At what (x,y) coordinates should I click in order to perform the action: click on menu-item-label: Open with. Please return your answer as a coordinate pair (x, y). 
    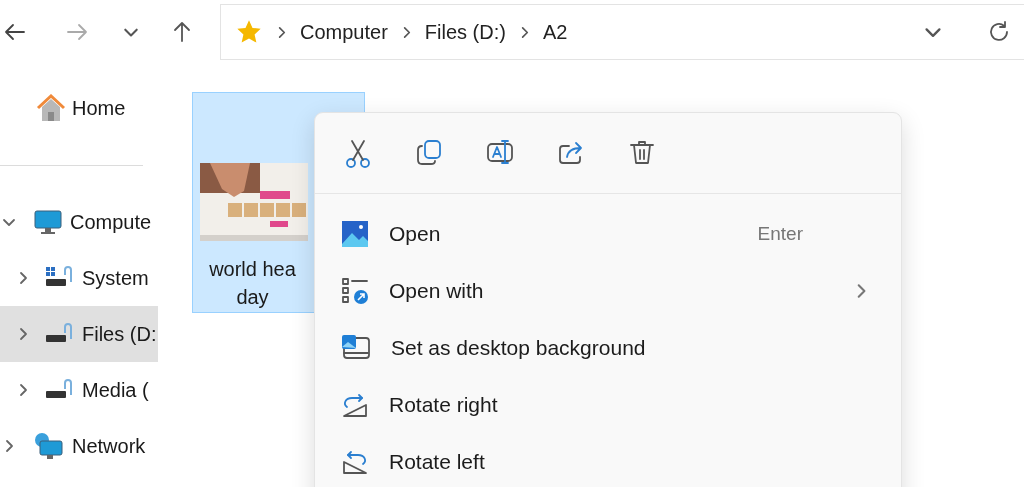
    Looking at the image, I should click on (437, 290).